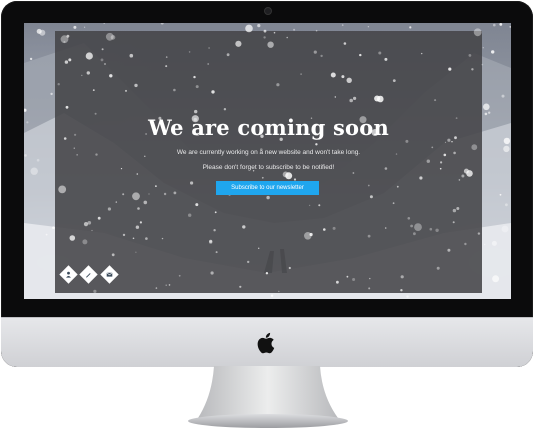 This screenshot has width=534, height=430. I want to click on person-icon, so click(68, 274).